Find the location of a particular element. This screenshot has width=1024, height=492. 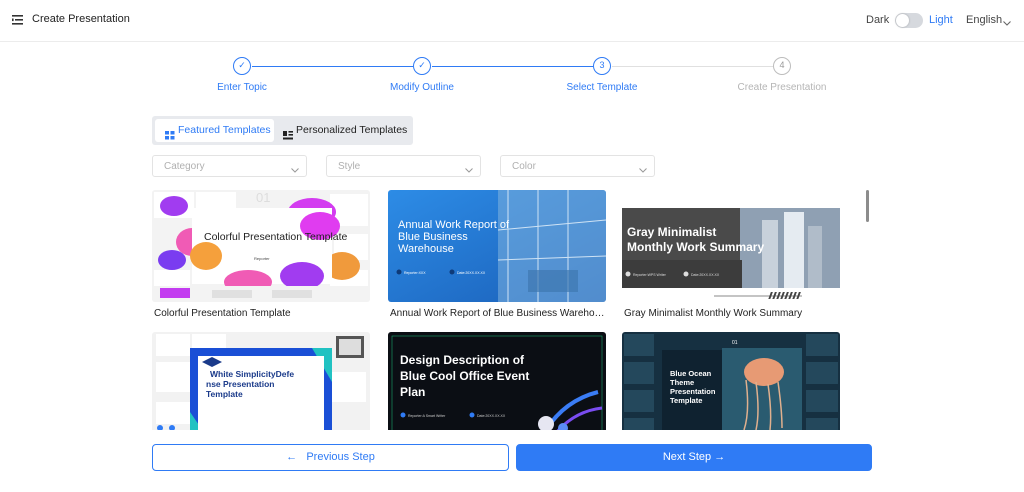

step-number: 3 is located at coordinates (602, 66).